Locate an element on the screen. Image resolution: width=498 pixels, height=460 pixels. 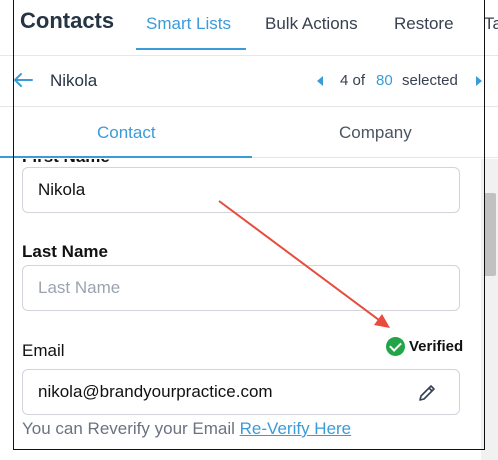
tab-truncated: Ta is located at coordinates (491, 24).